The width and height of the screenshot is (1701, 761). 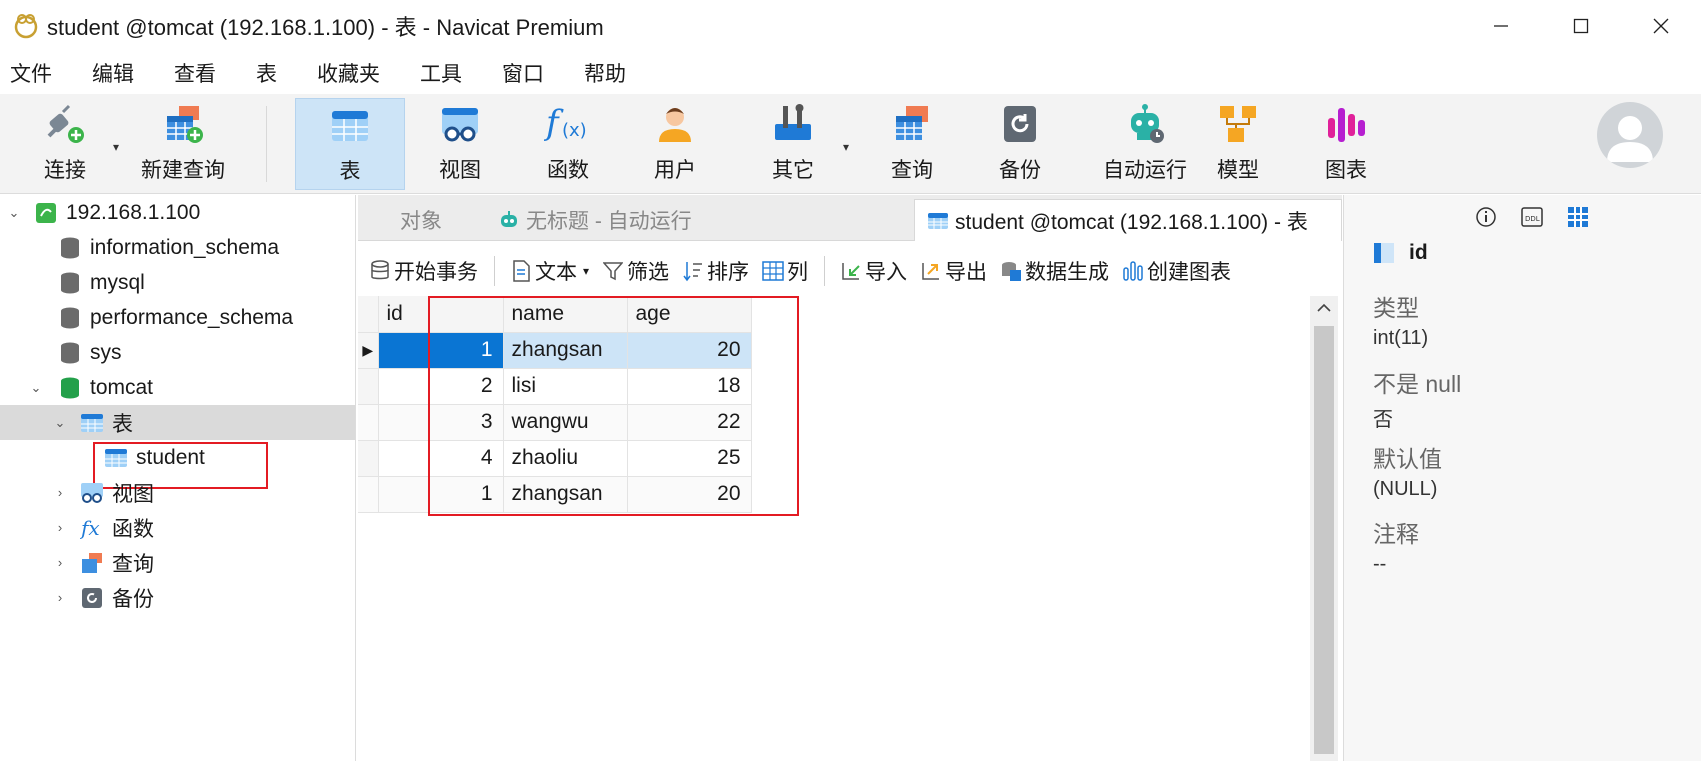 I want to click on create-chart-button: 创建图表, so click(x=1176, y=271).